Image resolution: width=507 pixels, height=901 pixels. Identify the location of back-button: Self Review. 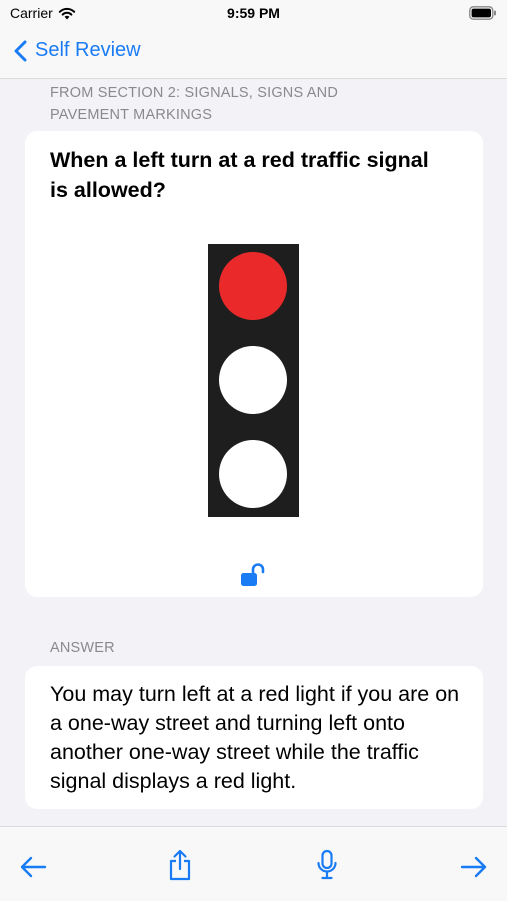
(77, 50).